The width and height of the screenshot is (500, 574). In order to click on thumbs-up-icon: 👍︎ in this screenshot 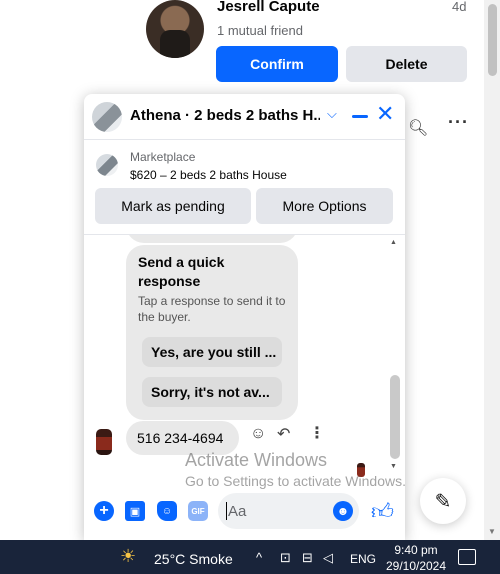, I will do `click(382, 511)`.